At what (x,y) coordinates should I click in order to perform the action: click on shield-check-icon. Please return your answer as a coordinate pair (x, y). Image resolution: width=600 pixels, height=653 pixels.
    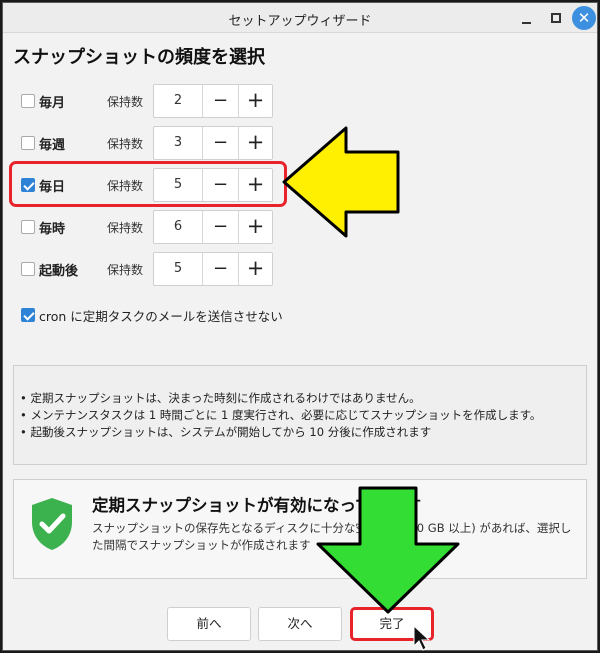
    Looking at the image, I should click on (52, 524).